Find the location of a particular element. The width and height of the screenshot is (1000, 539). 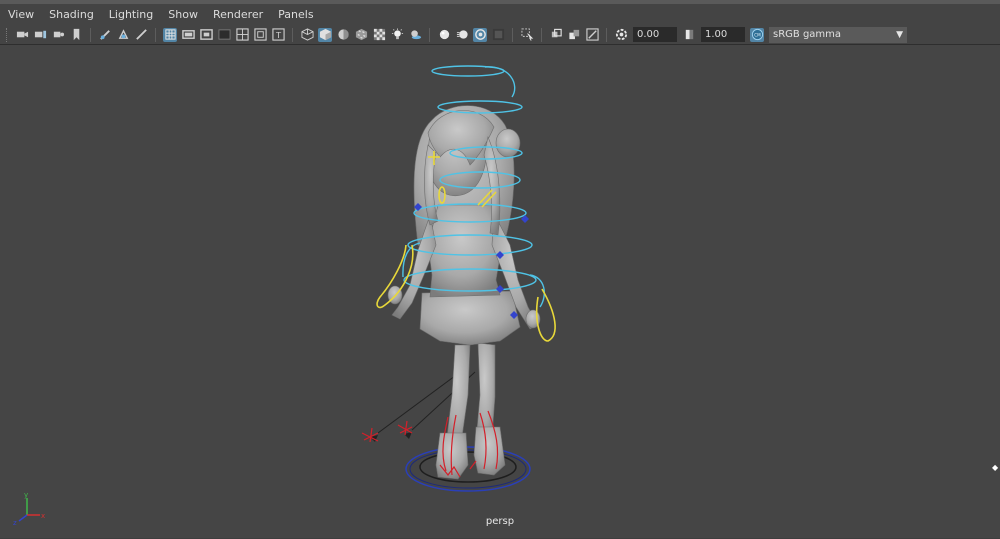

gate-mask-icon is located at coordinates (224, 35).